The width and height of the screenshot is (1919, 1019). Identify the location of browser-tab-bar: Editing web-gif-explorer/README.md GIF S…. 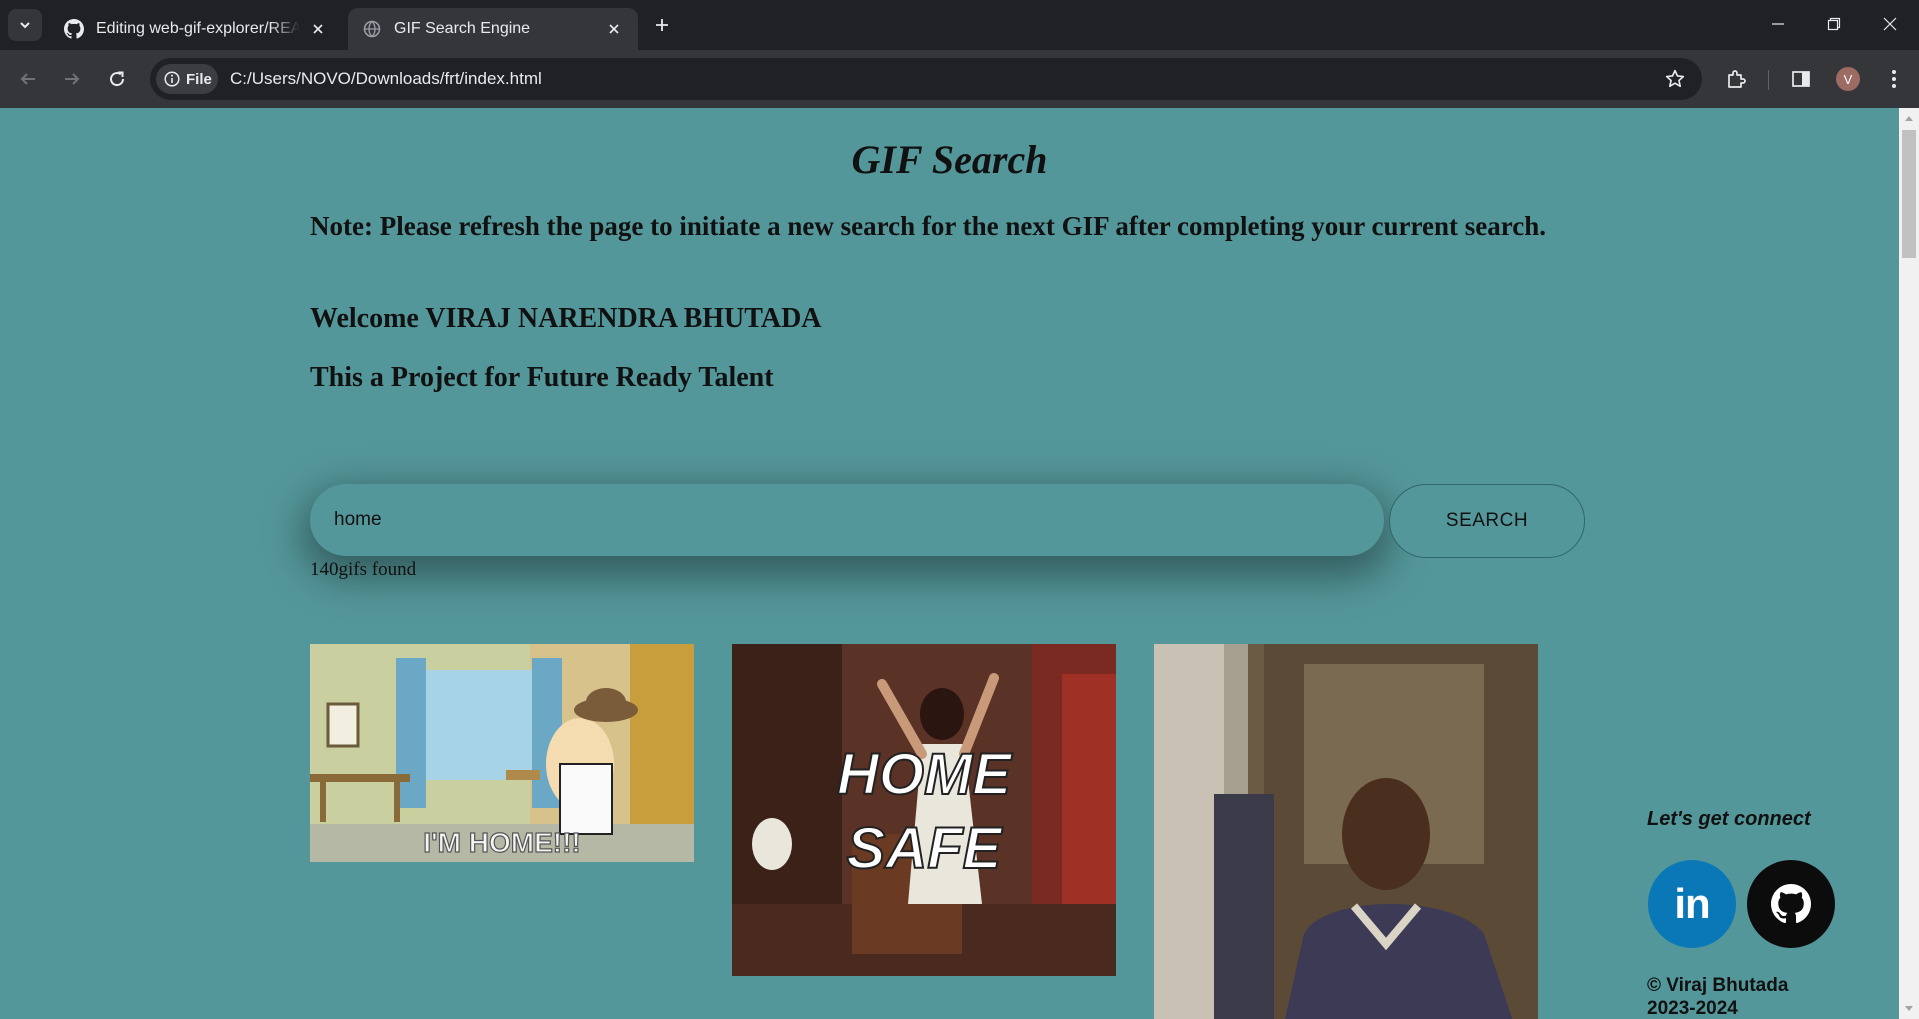
(959, 25).